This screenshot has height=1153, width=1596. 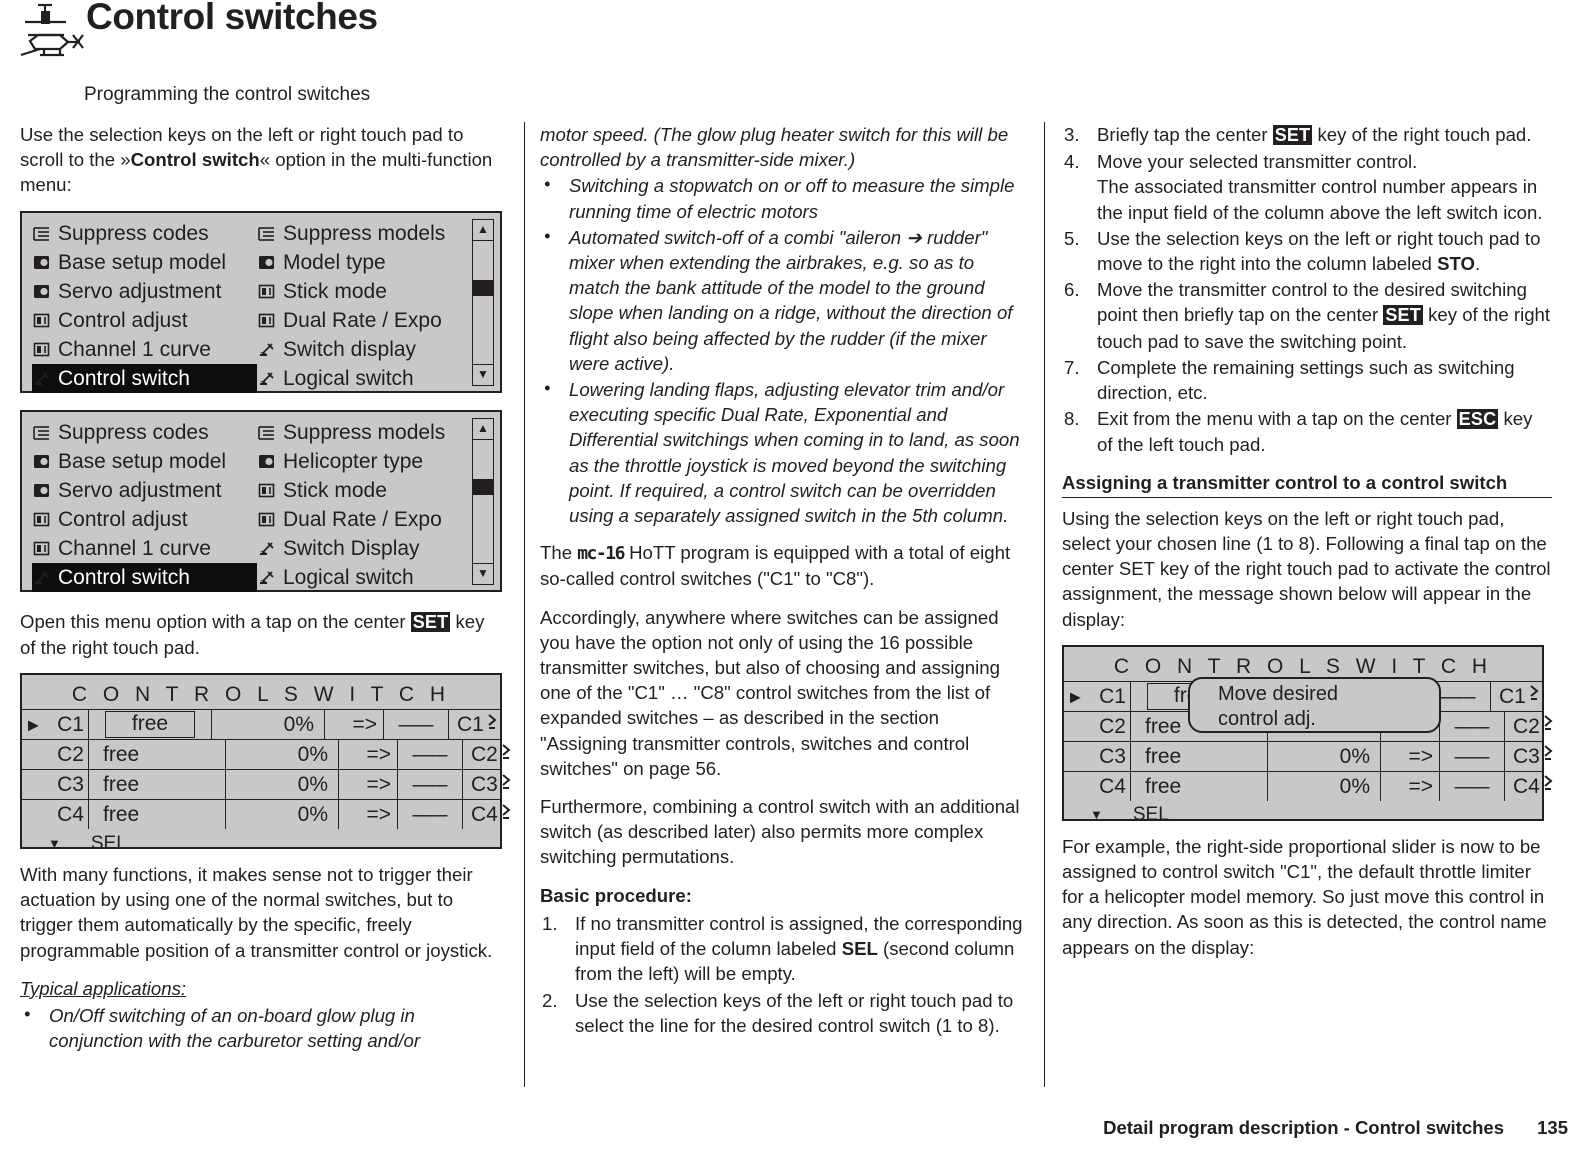 I want to click on menu-item-label: Logical switch, so click(x=348, y=577).